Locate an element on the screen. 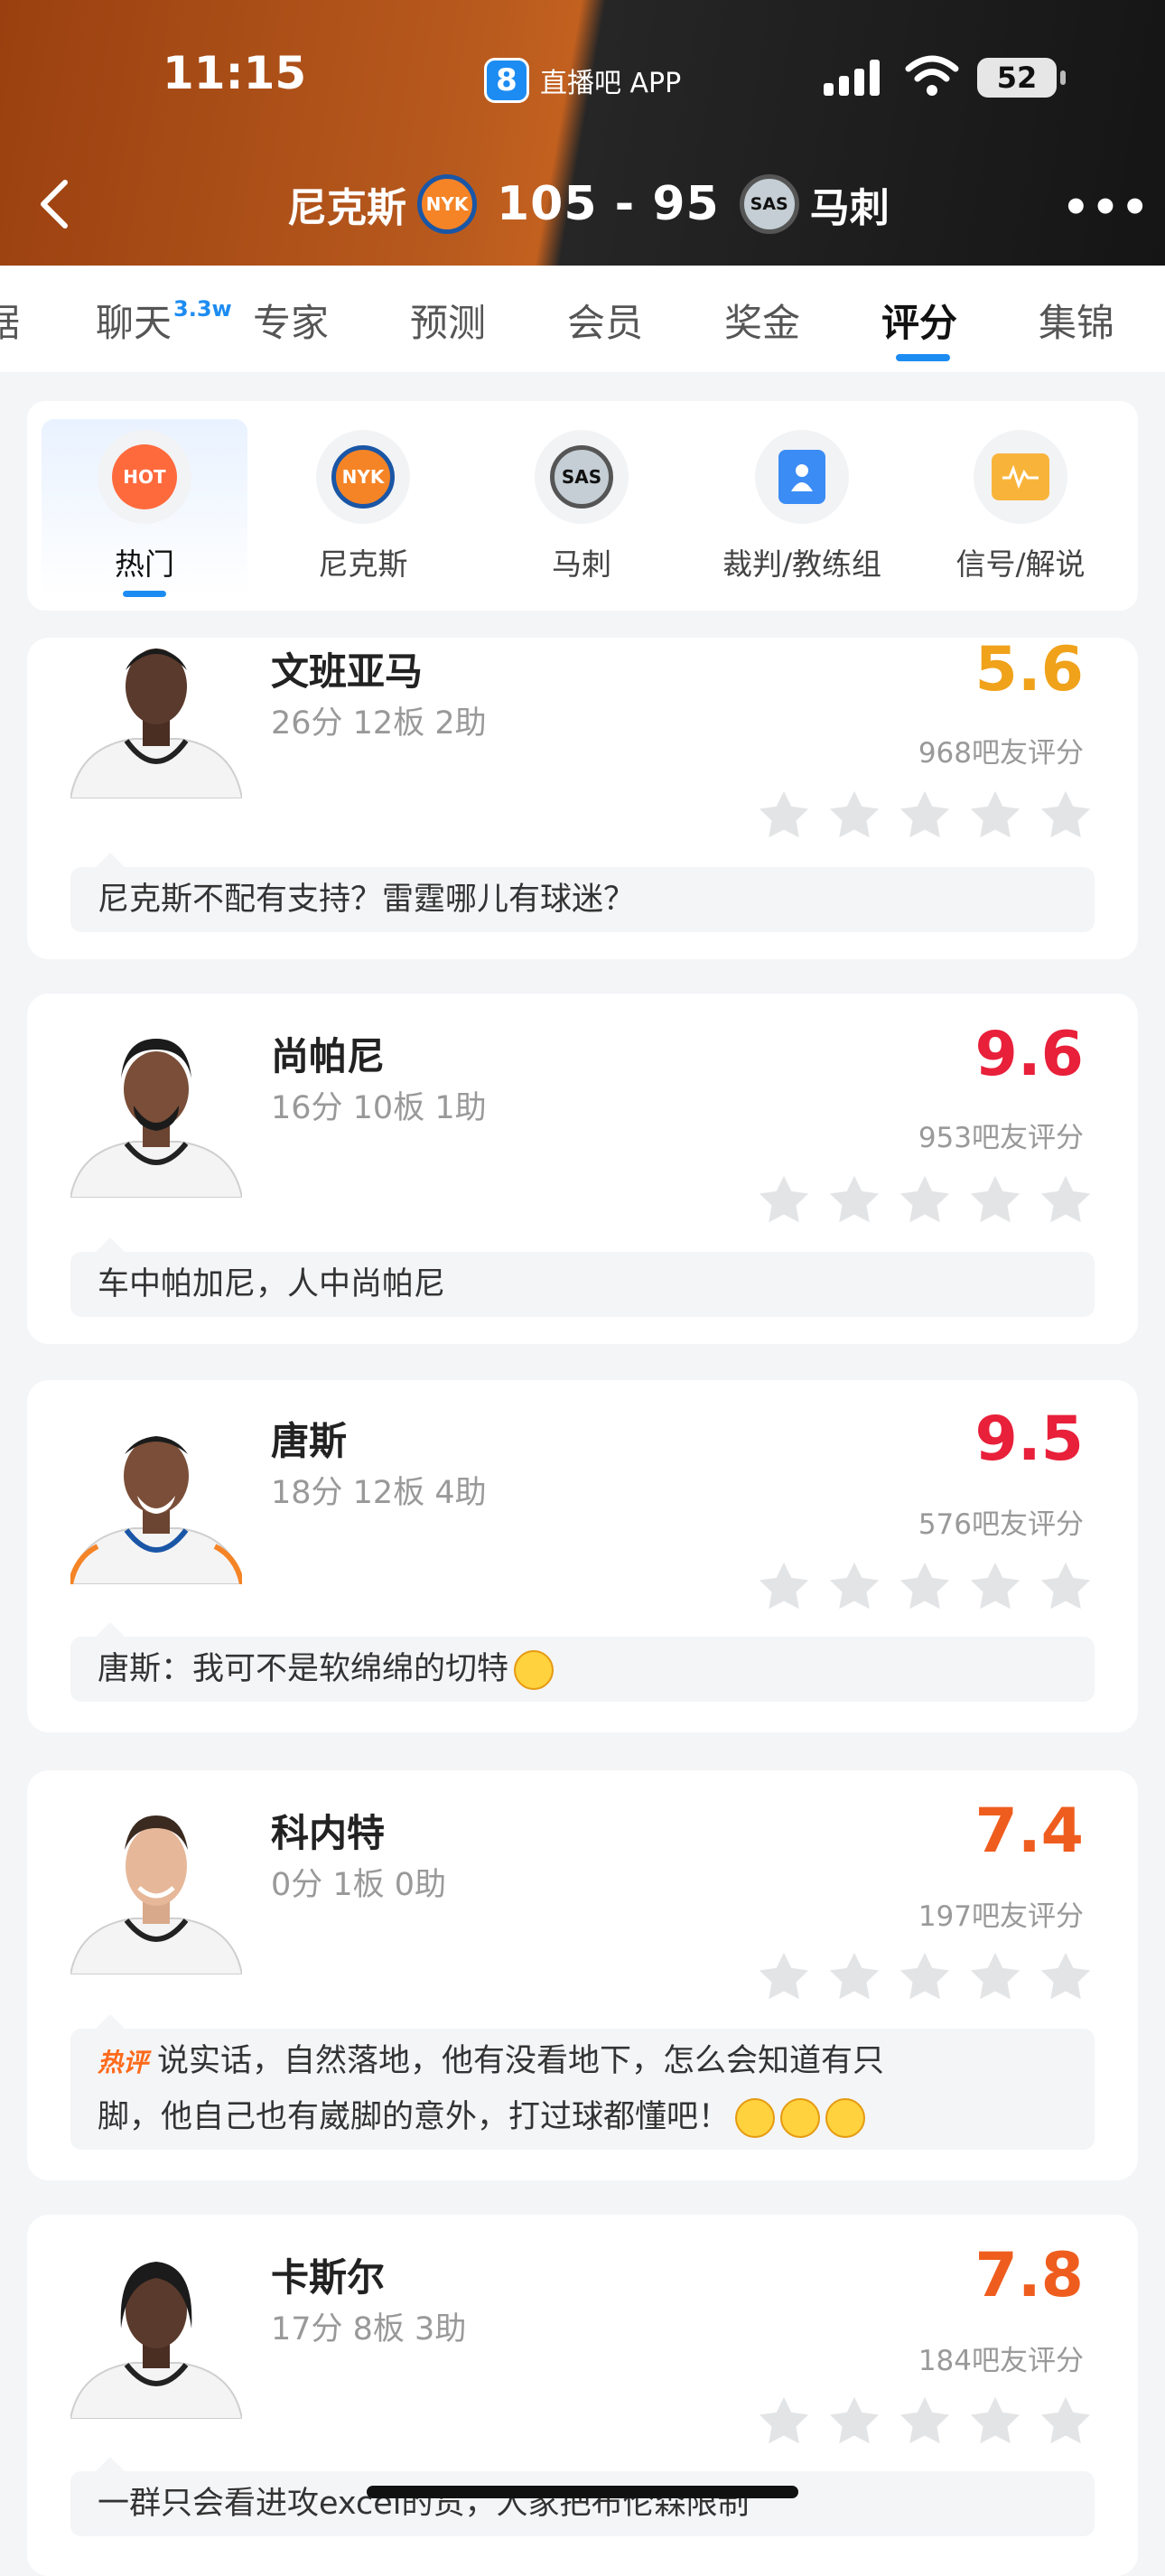 This screenshot has width=1165, height=2576. tab-chat: 聊天3.3w is located at coordinates (164, 320).